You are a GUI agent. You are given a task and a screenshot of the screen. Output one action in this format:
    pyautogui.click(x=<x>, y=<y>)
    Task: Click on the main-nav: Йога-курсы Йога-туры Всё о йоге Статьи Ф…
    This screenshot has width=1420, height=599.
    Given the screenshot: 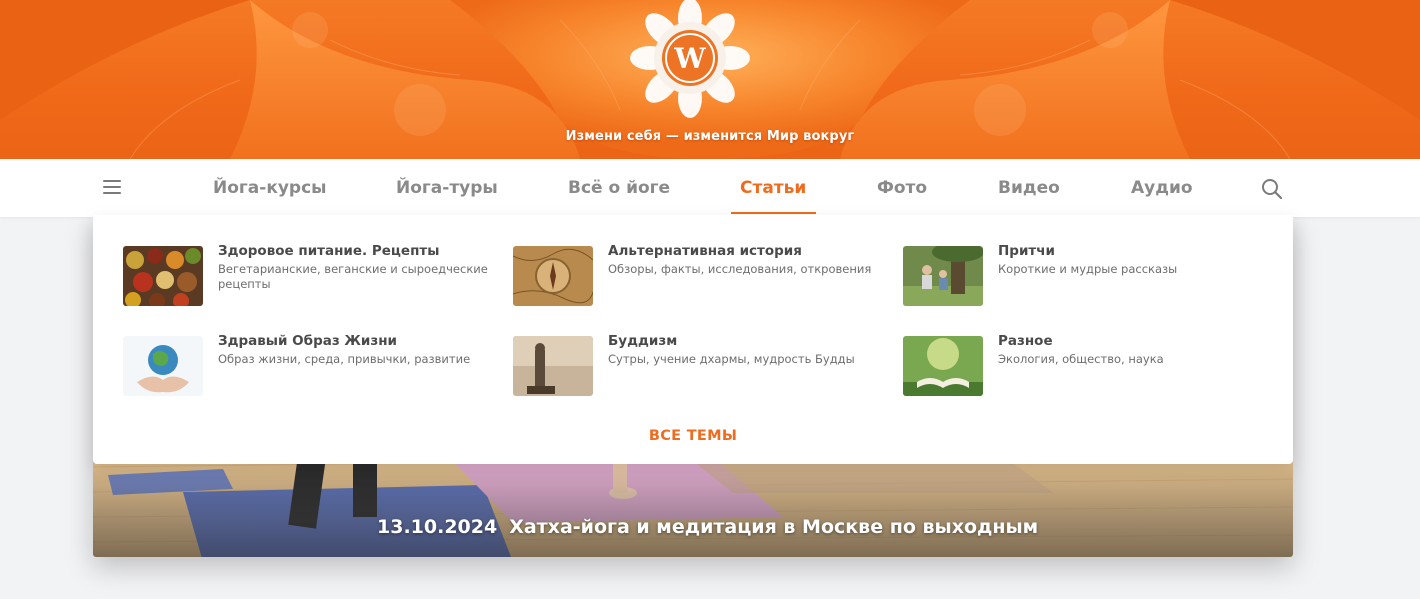 What is the action you would take?
    pyautogui.click(x=710, y=188)
    